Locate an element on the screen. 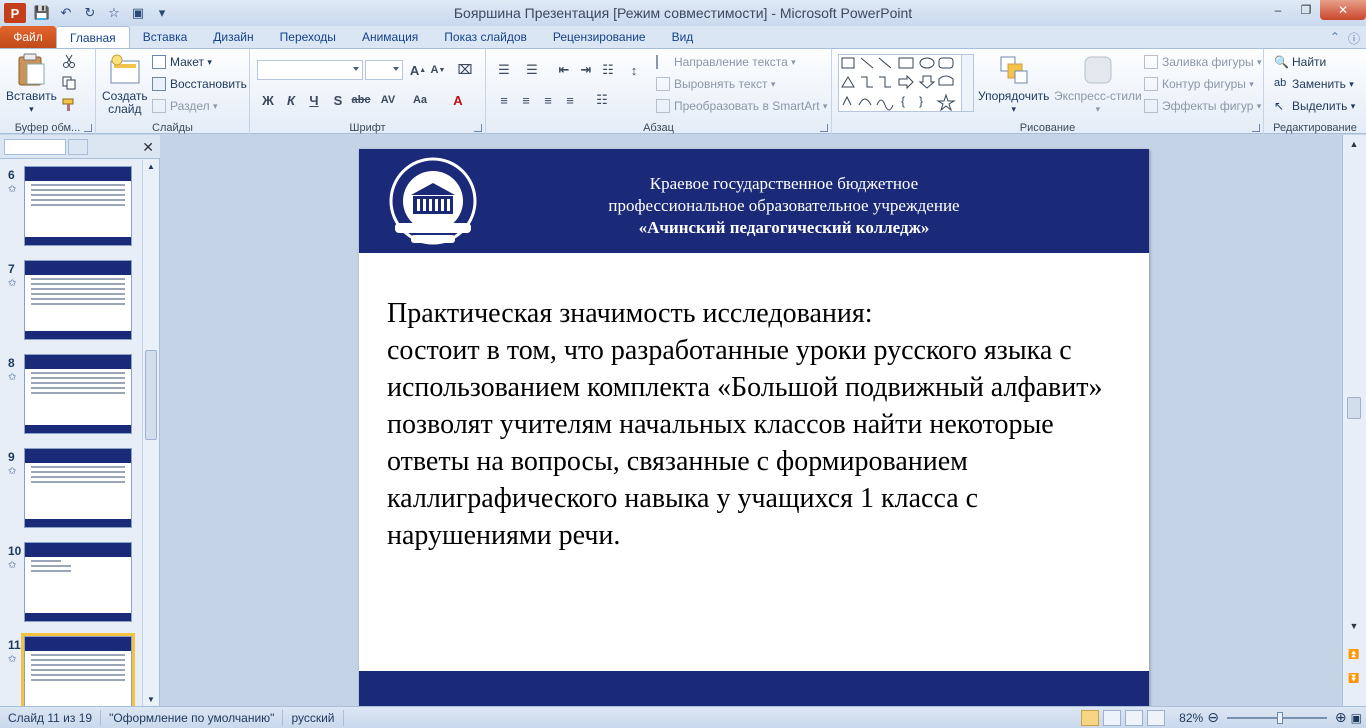 The width and height of the screenshot is (1366, 728). thumbnail-item: 10 ✩ is located at coordinates (71, 582).